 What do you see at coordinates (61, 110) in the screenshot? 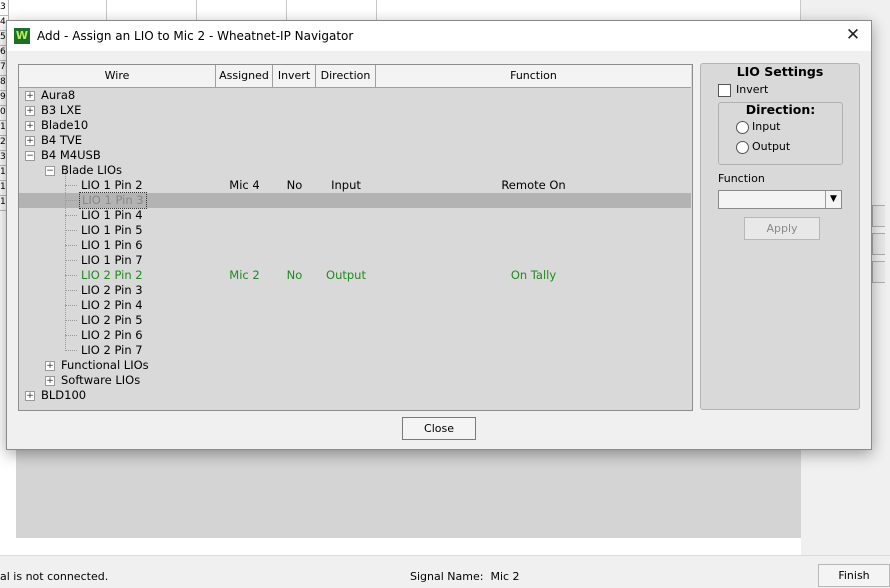
I see `wire-label: B3 LXE` at bounding box center [61, 110].